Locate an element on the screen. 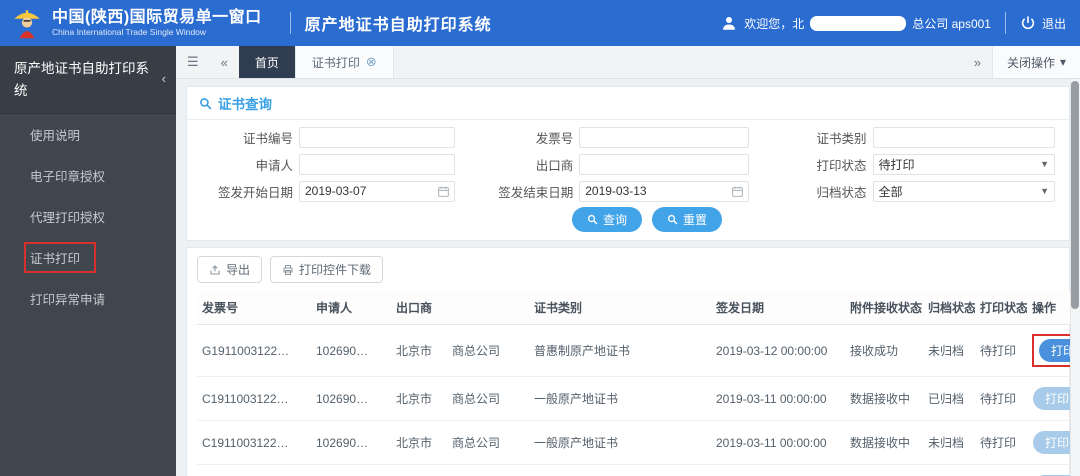  vertical-scrollbar is located at coordinates (1075, 277).